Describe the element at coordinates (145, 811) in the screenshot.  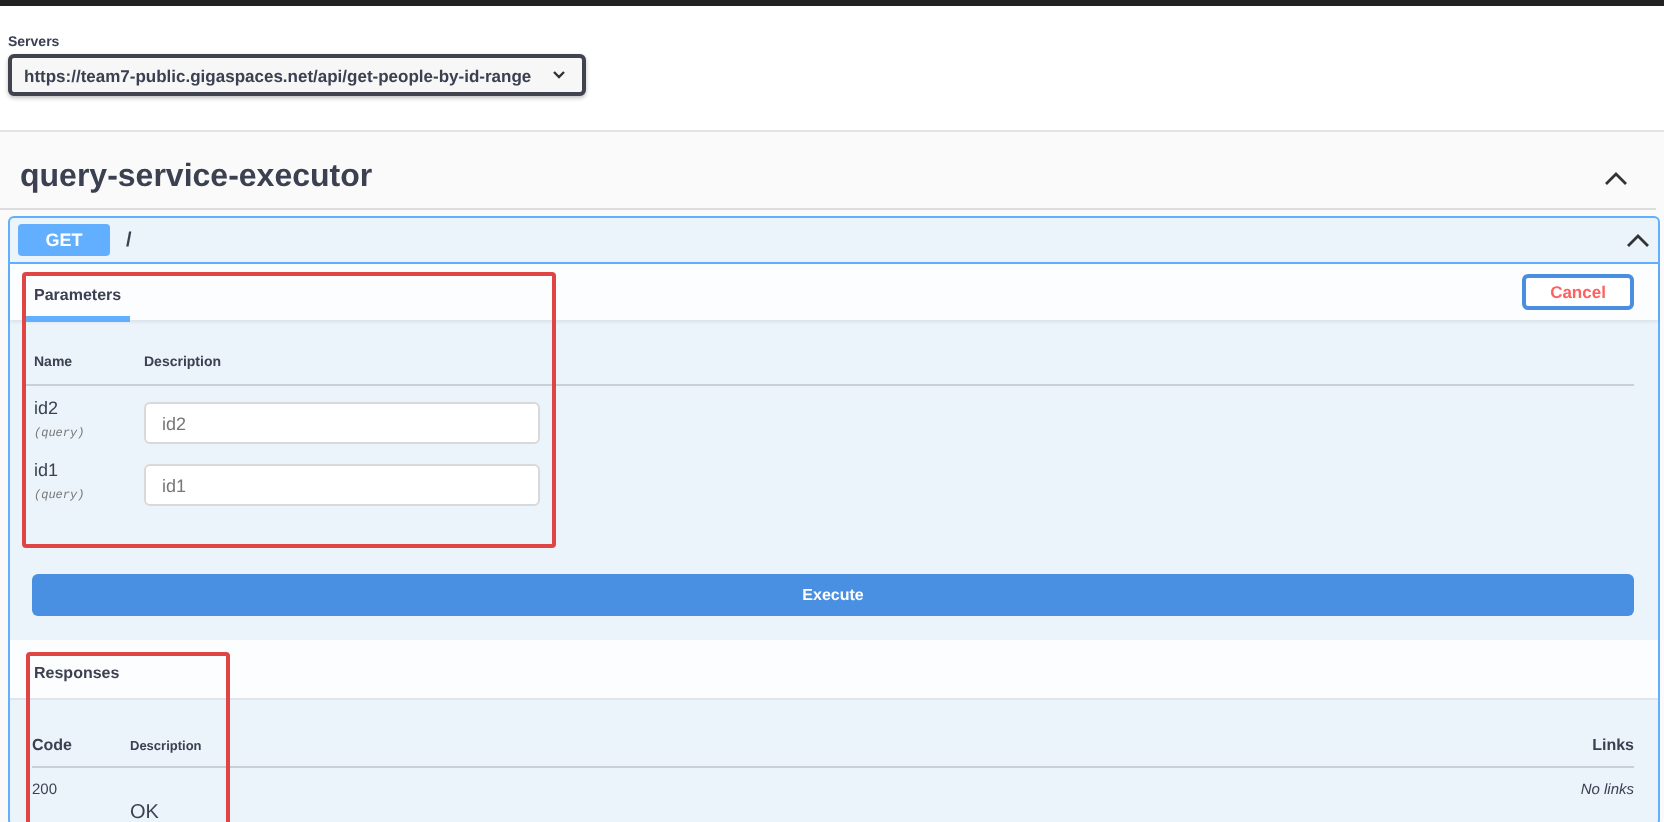
I see `response-description: OK` at that location.